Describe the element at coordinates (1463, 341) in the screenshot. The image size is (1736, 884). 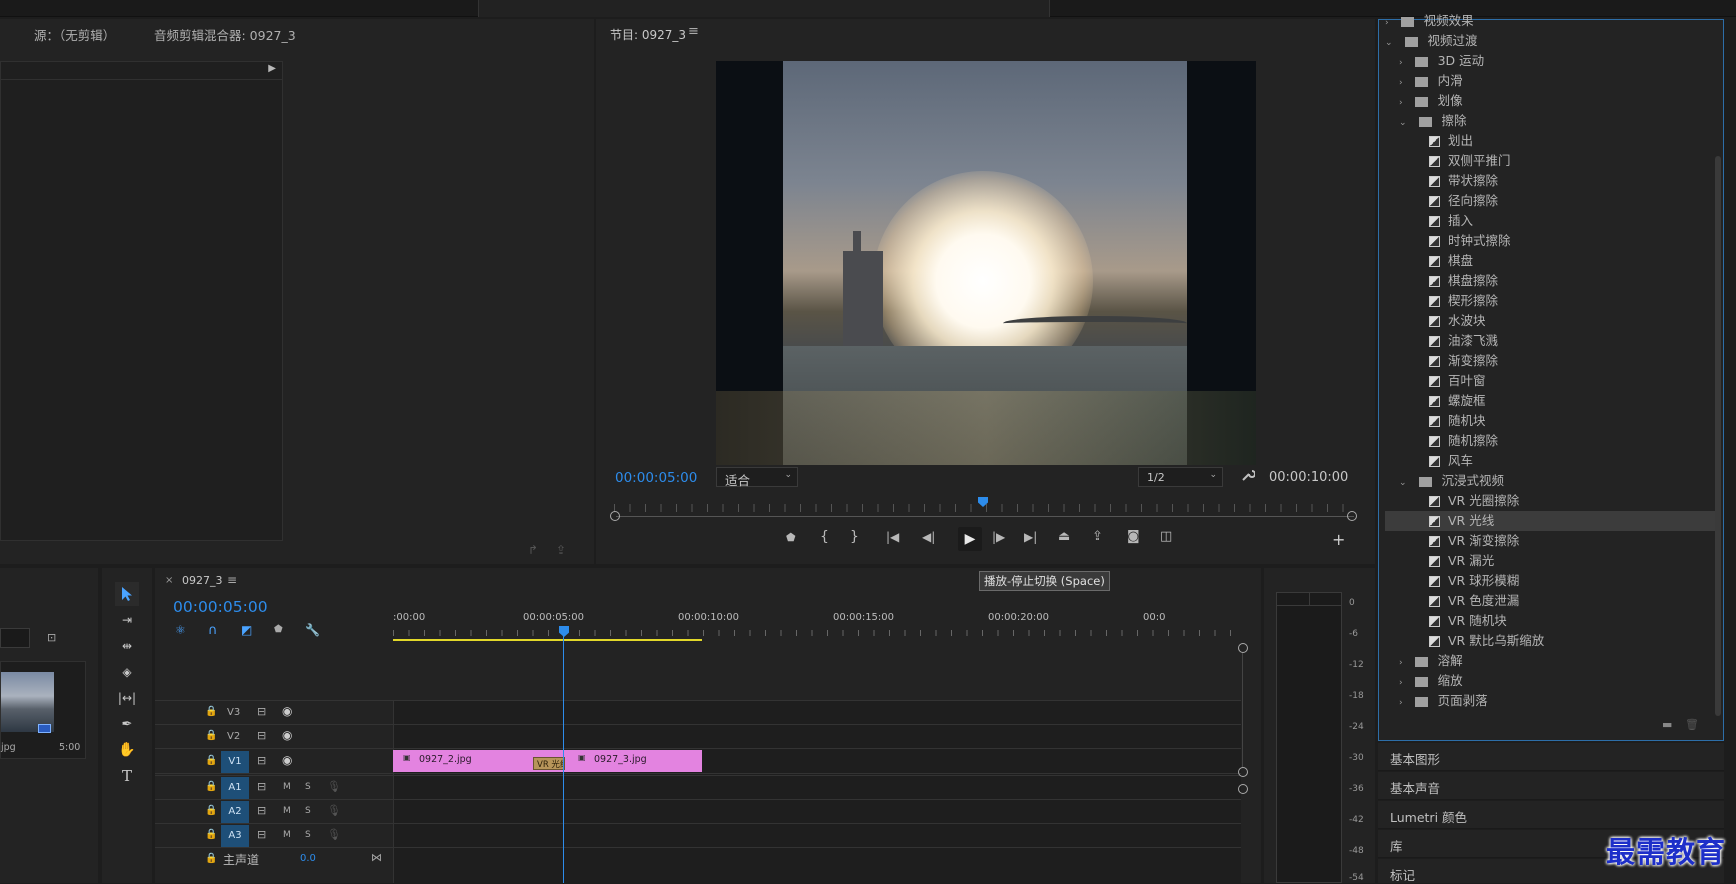
I see `effect-item: 油漆飞溅` at that location.